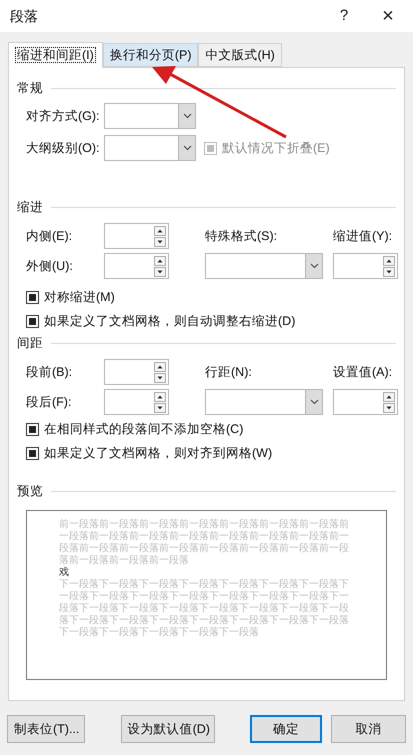 This screenshot has height=755, width=413. I want to click on section-heading: 间距, so click(30, 343).